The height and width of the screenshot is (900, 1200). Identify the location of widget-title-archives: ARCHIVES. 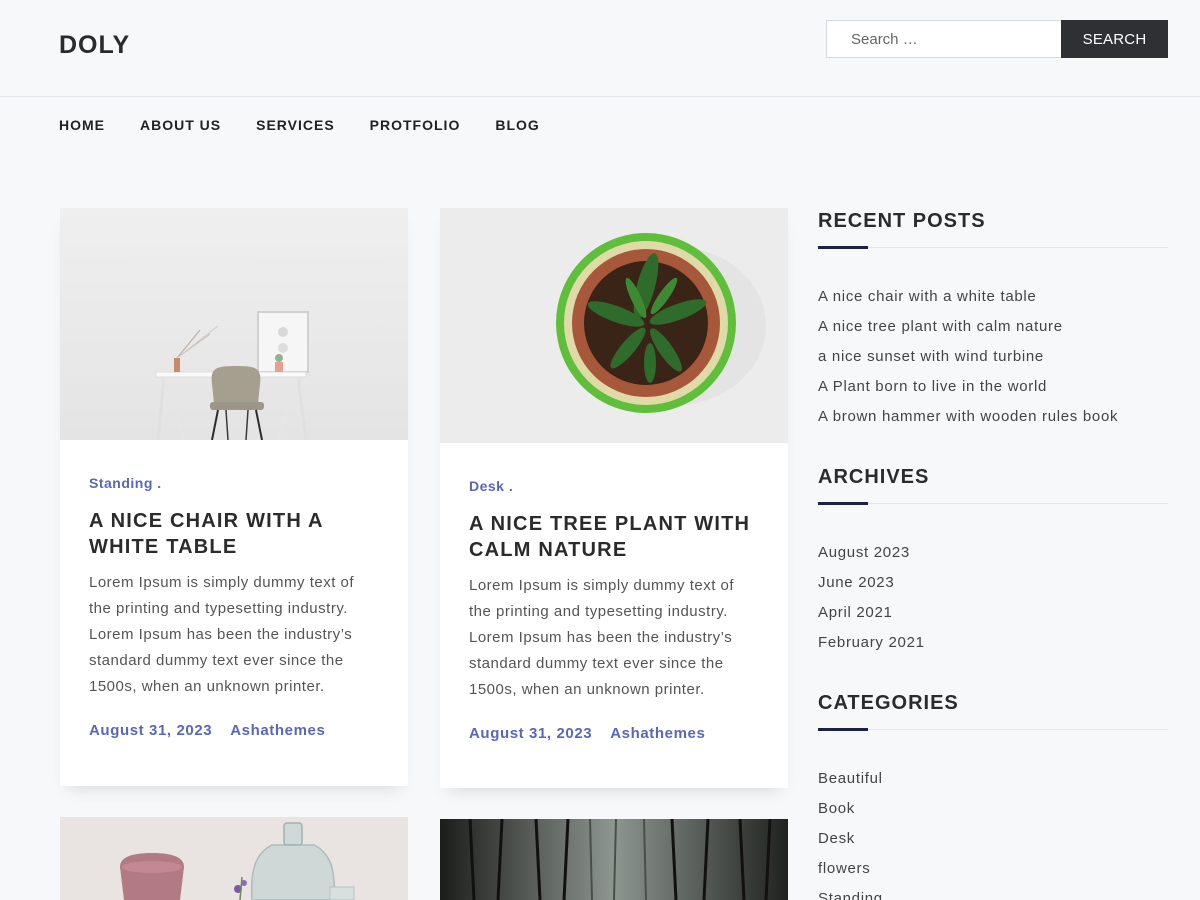
(874, 477).